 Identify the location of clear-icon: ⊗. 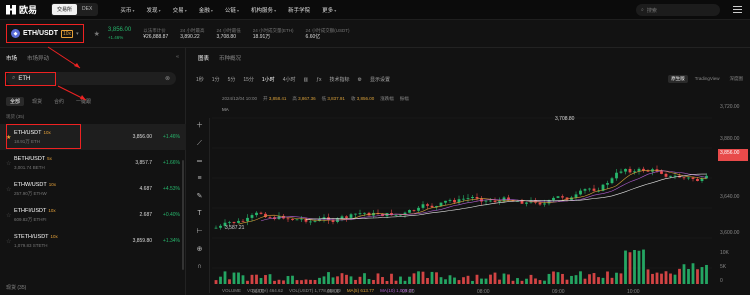
(167, 78).